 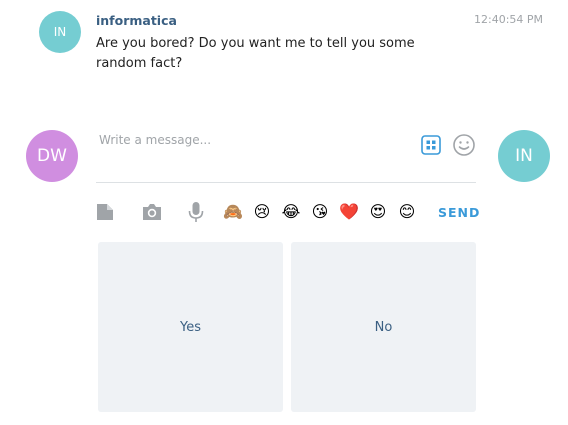 I want to click on apps-button, so click(x=431, y=145).